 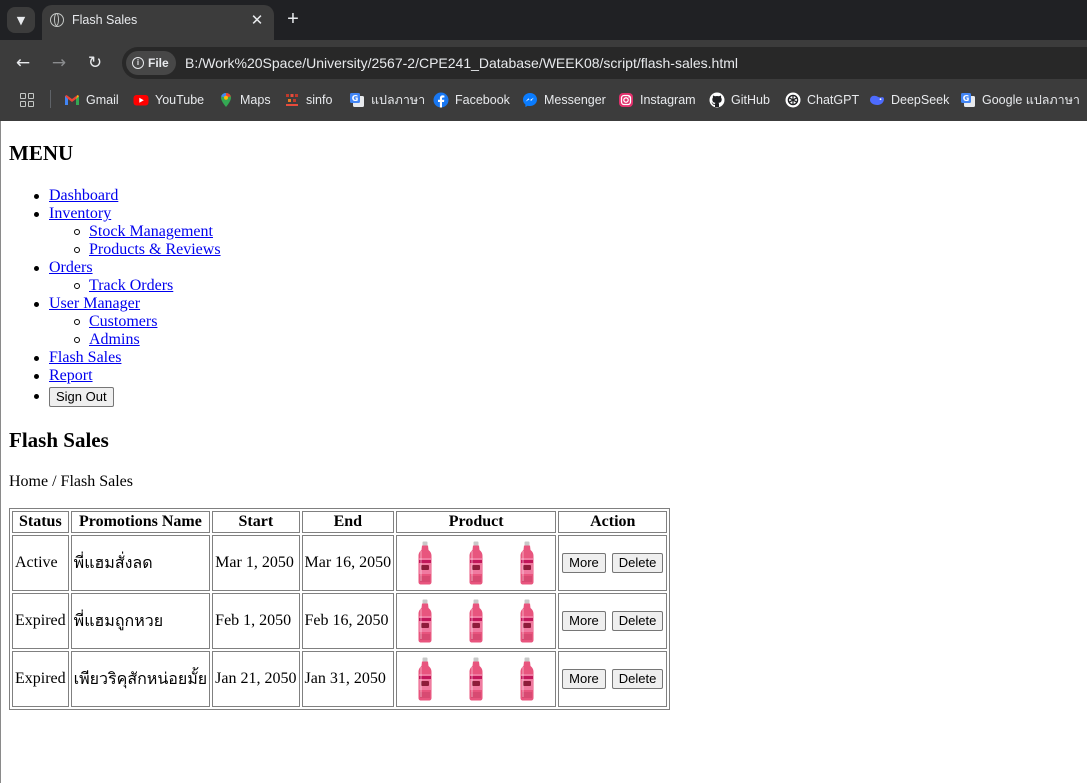 I want to click on bookmark-label: Maps, so click(x=255, y=100).